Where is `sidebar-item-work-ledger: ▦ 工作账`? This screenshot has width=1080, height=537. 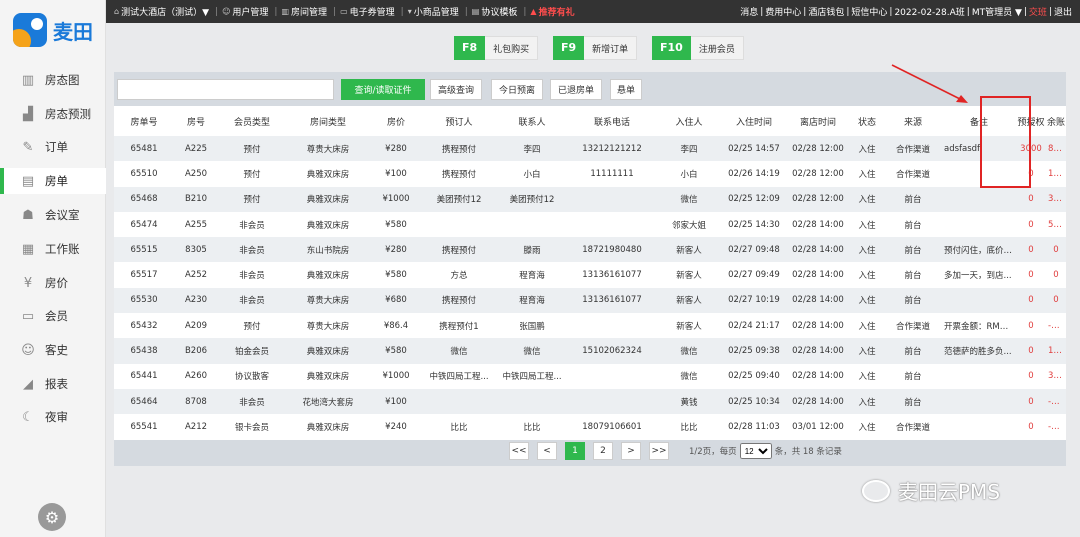
sidebar-item-work-ledger: ▦ 工作账 is located at coordinates (53, 249).